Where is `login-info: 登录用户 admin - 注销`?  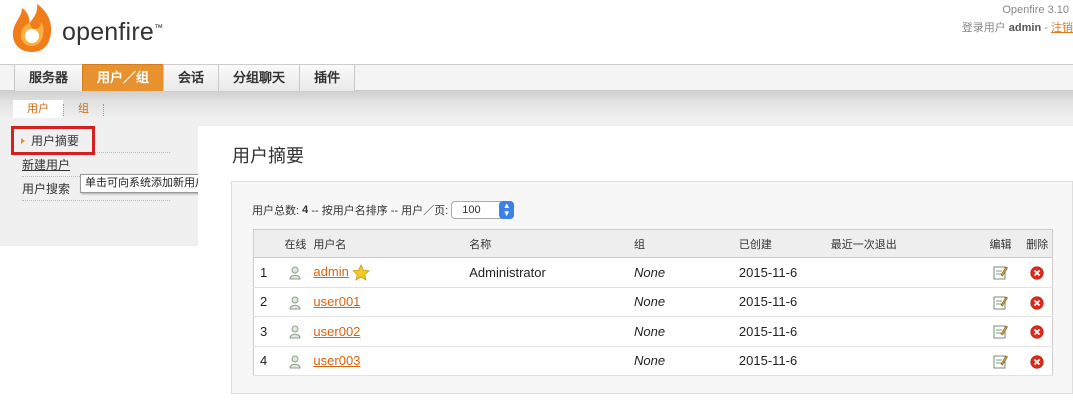 login-info: 登录用户 admin - 注销 is located at coordinates (1017, 28).